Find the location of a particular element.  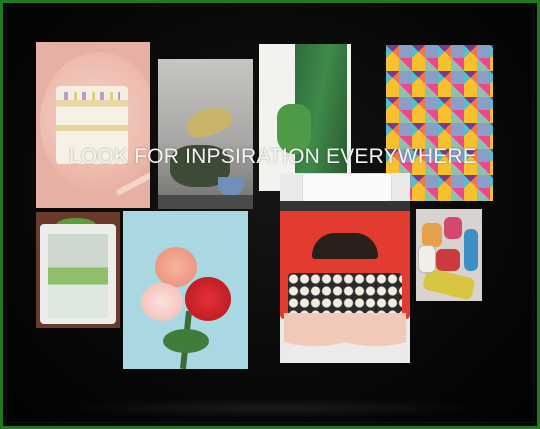

headline-text: LOOK FOR INPSIRATION EVERYWHERE is located at coordinates (273, 156).